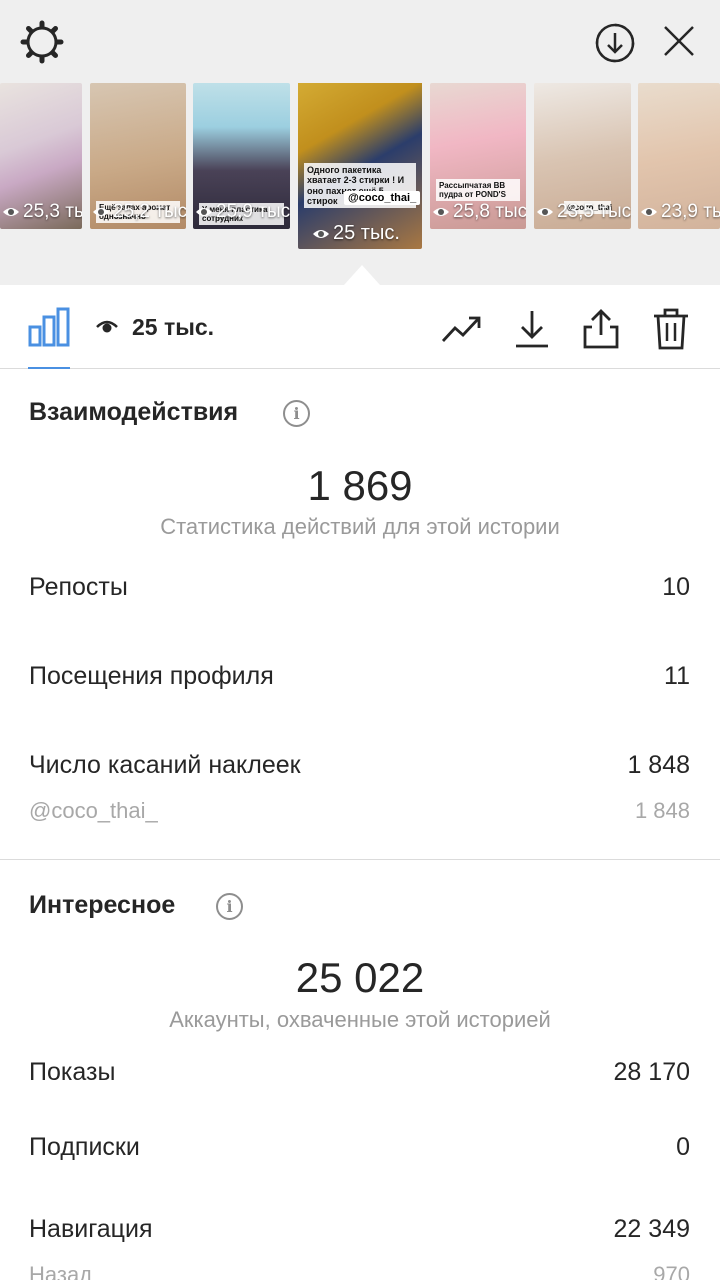  What do you see at coordinates (241, 156) in the screenshot?
I see `story-thumbnail: У меня пластика сотрудник 25,9 тыс.` at bounding box center [241, 156].